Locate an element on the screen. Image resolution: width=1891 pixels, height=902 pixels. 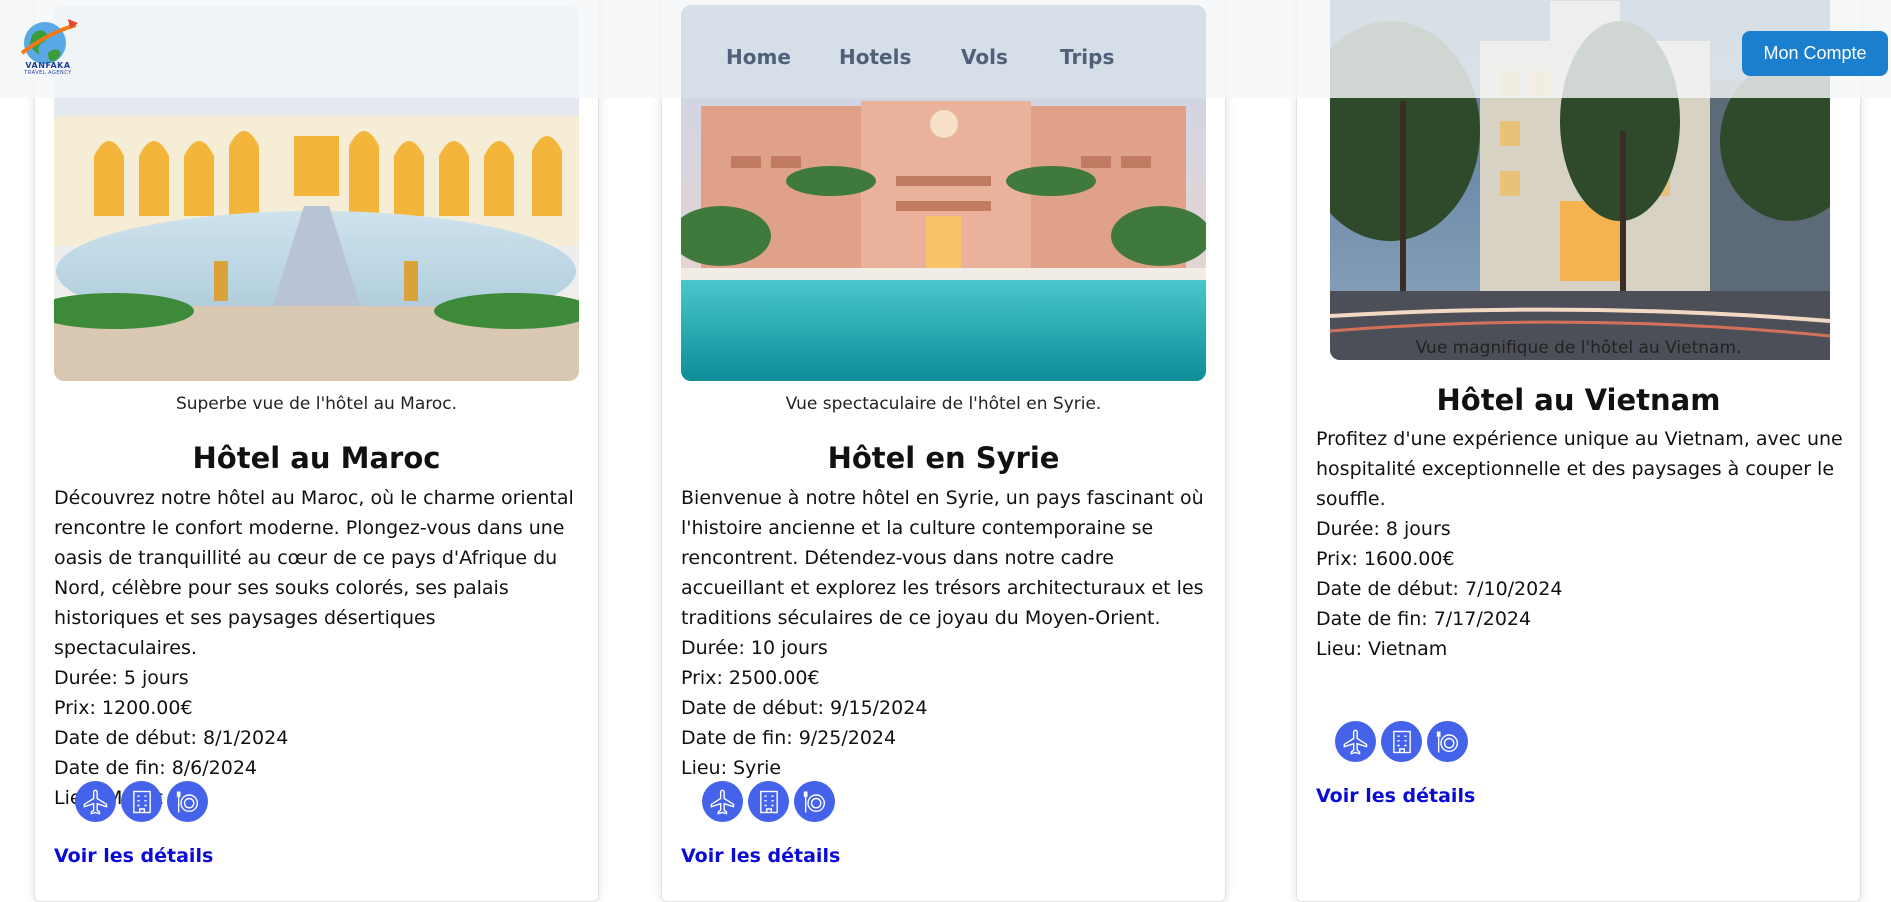
logo-brand: VANFAKA is located at coordinates (48, 65).